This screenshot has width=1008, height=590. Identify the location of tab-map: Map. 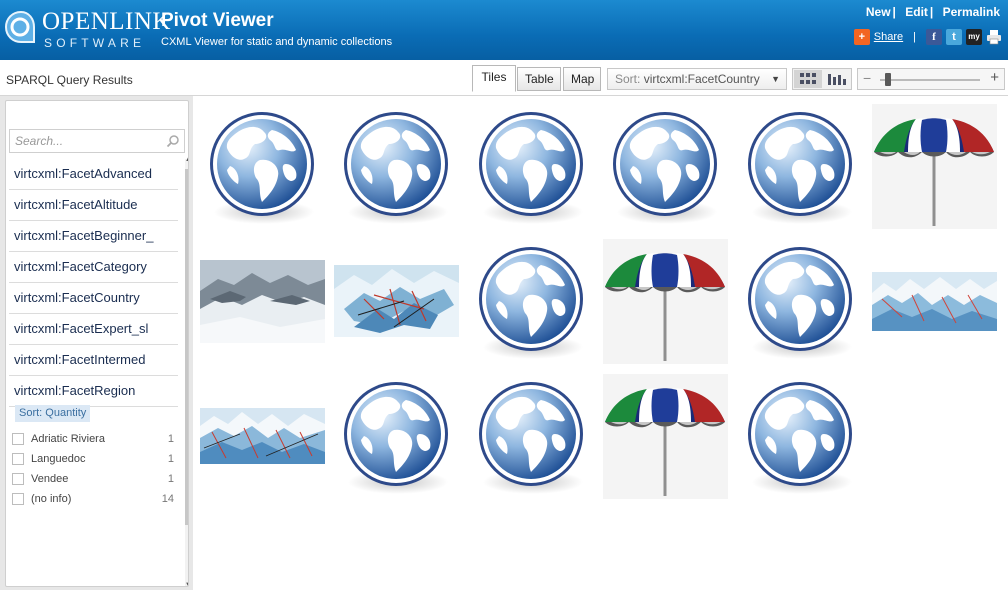
(582, 79).